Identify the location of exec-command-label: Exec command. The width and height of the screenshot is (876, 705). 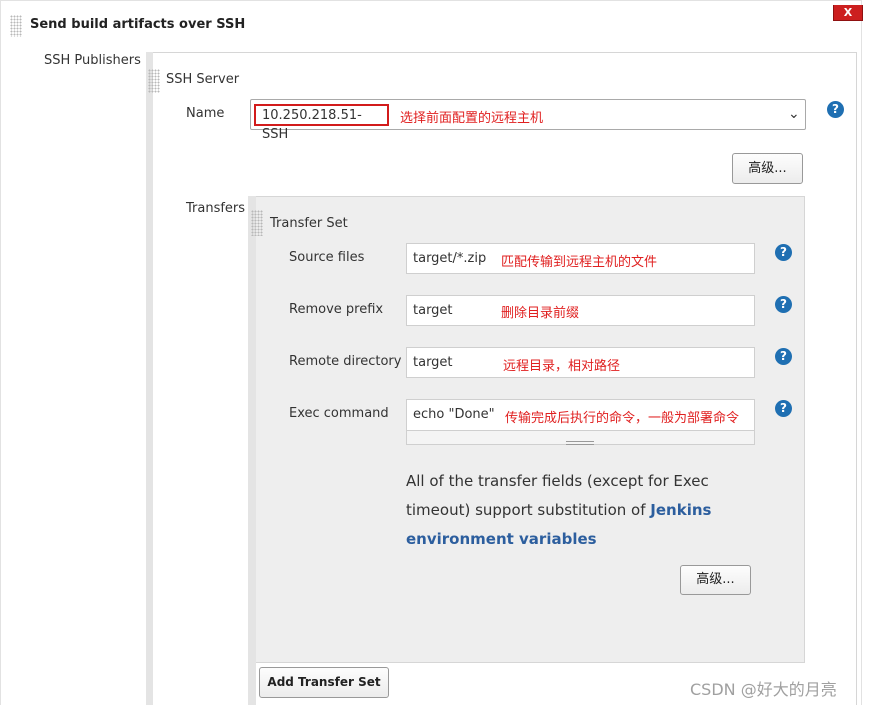
(339, 413).